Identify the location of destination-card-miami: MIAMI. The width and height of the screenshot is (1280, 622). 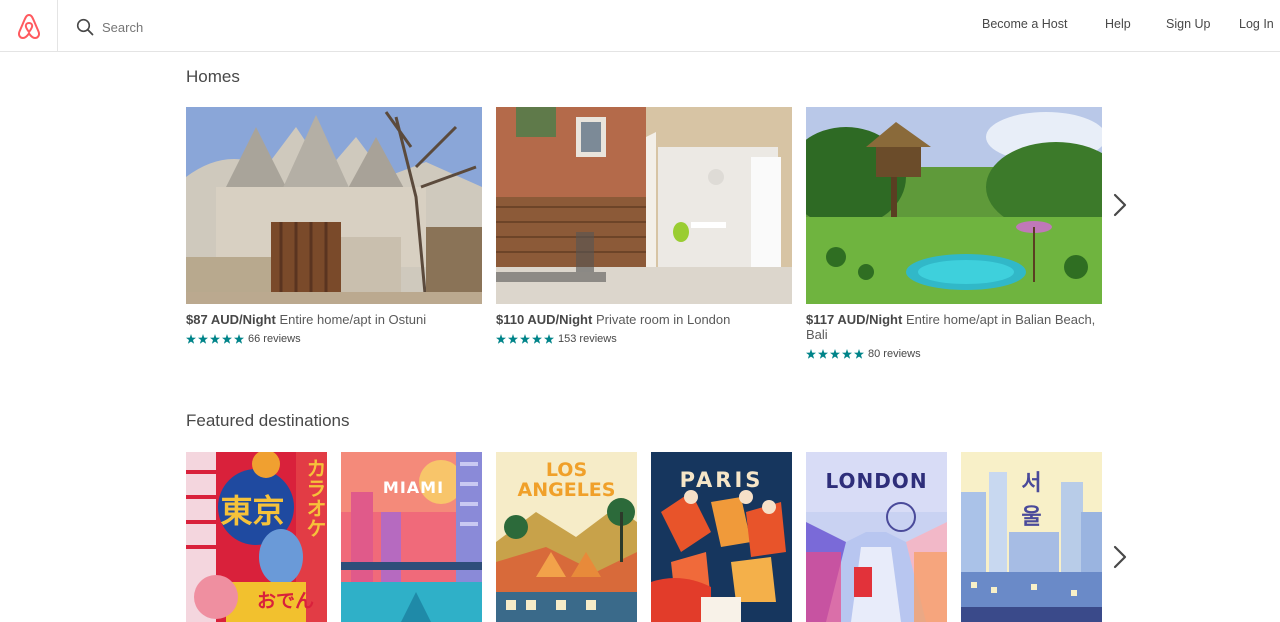
(411, 537).